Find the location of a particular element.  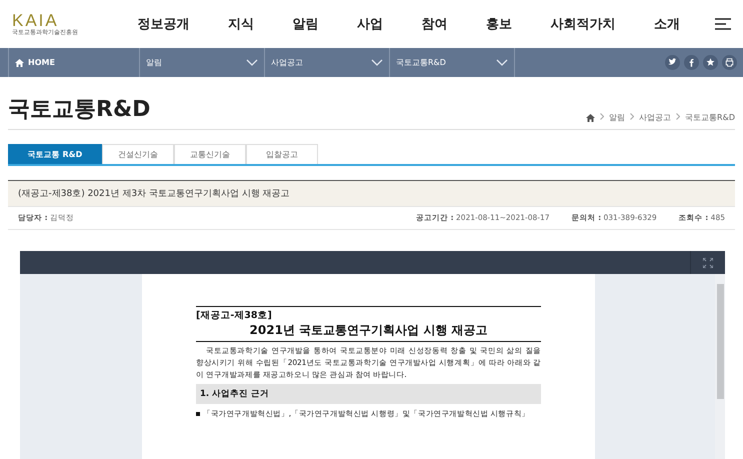

document-number: [재공고-제38호] is located at coordinates (368, 314).